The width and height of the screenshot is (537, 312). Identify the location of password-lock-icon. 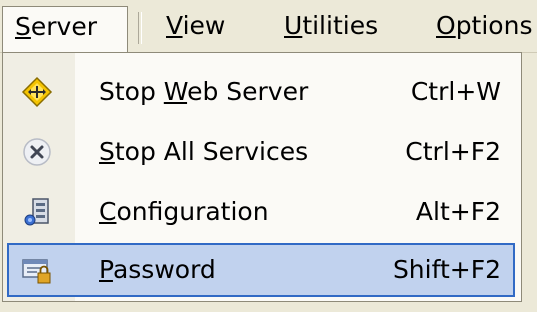
(36, 271).